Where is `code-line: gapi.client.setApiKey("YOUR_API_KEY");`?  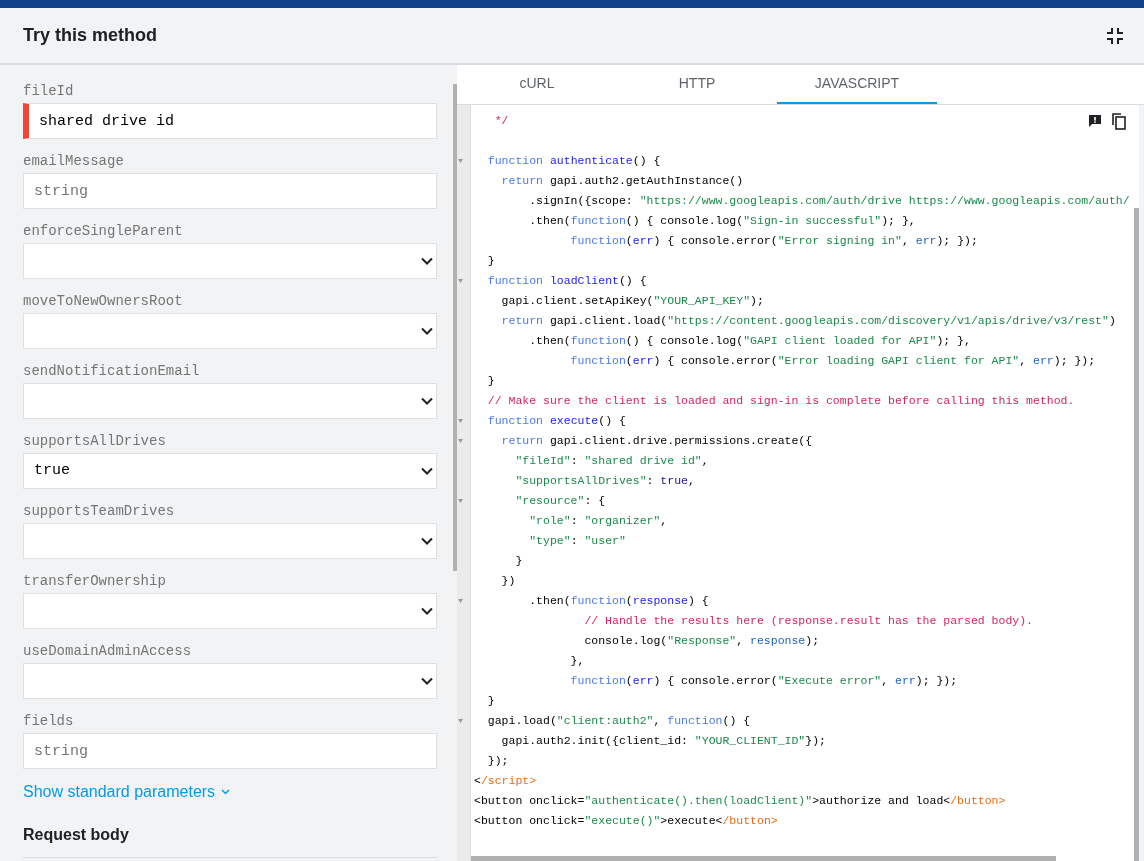 code-line: gapi.client.setApiKey("YOUR_API_KEY"); is located at coordinates (632, 301).